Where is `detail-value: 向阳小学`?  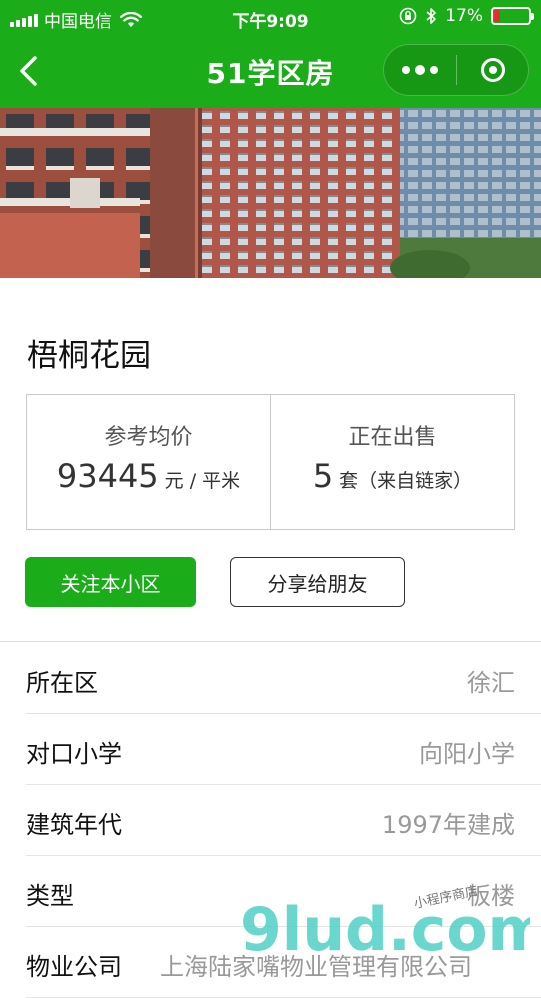 detail-value: 向阳小学 is located at coordinates (467, 754).